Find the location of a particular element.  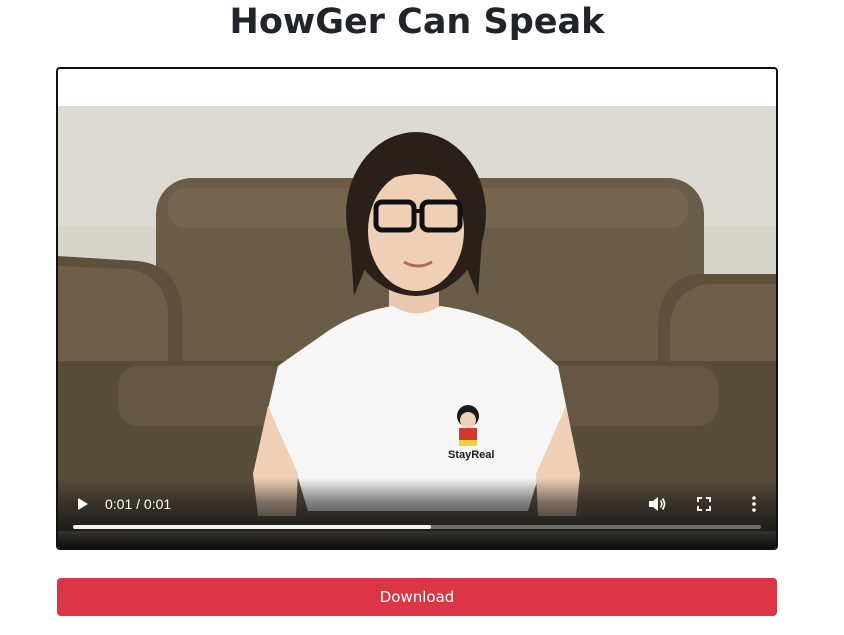

video-controls: 0:01 / 0:01 is located at coordinates (417, 513).